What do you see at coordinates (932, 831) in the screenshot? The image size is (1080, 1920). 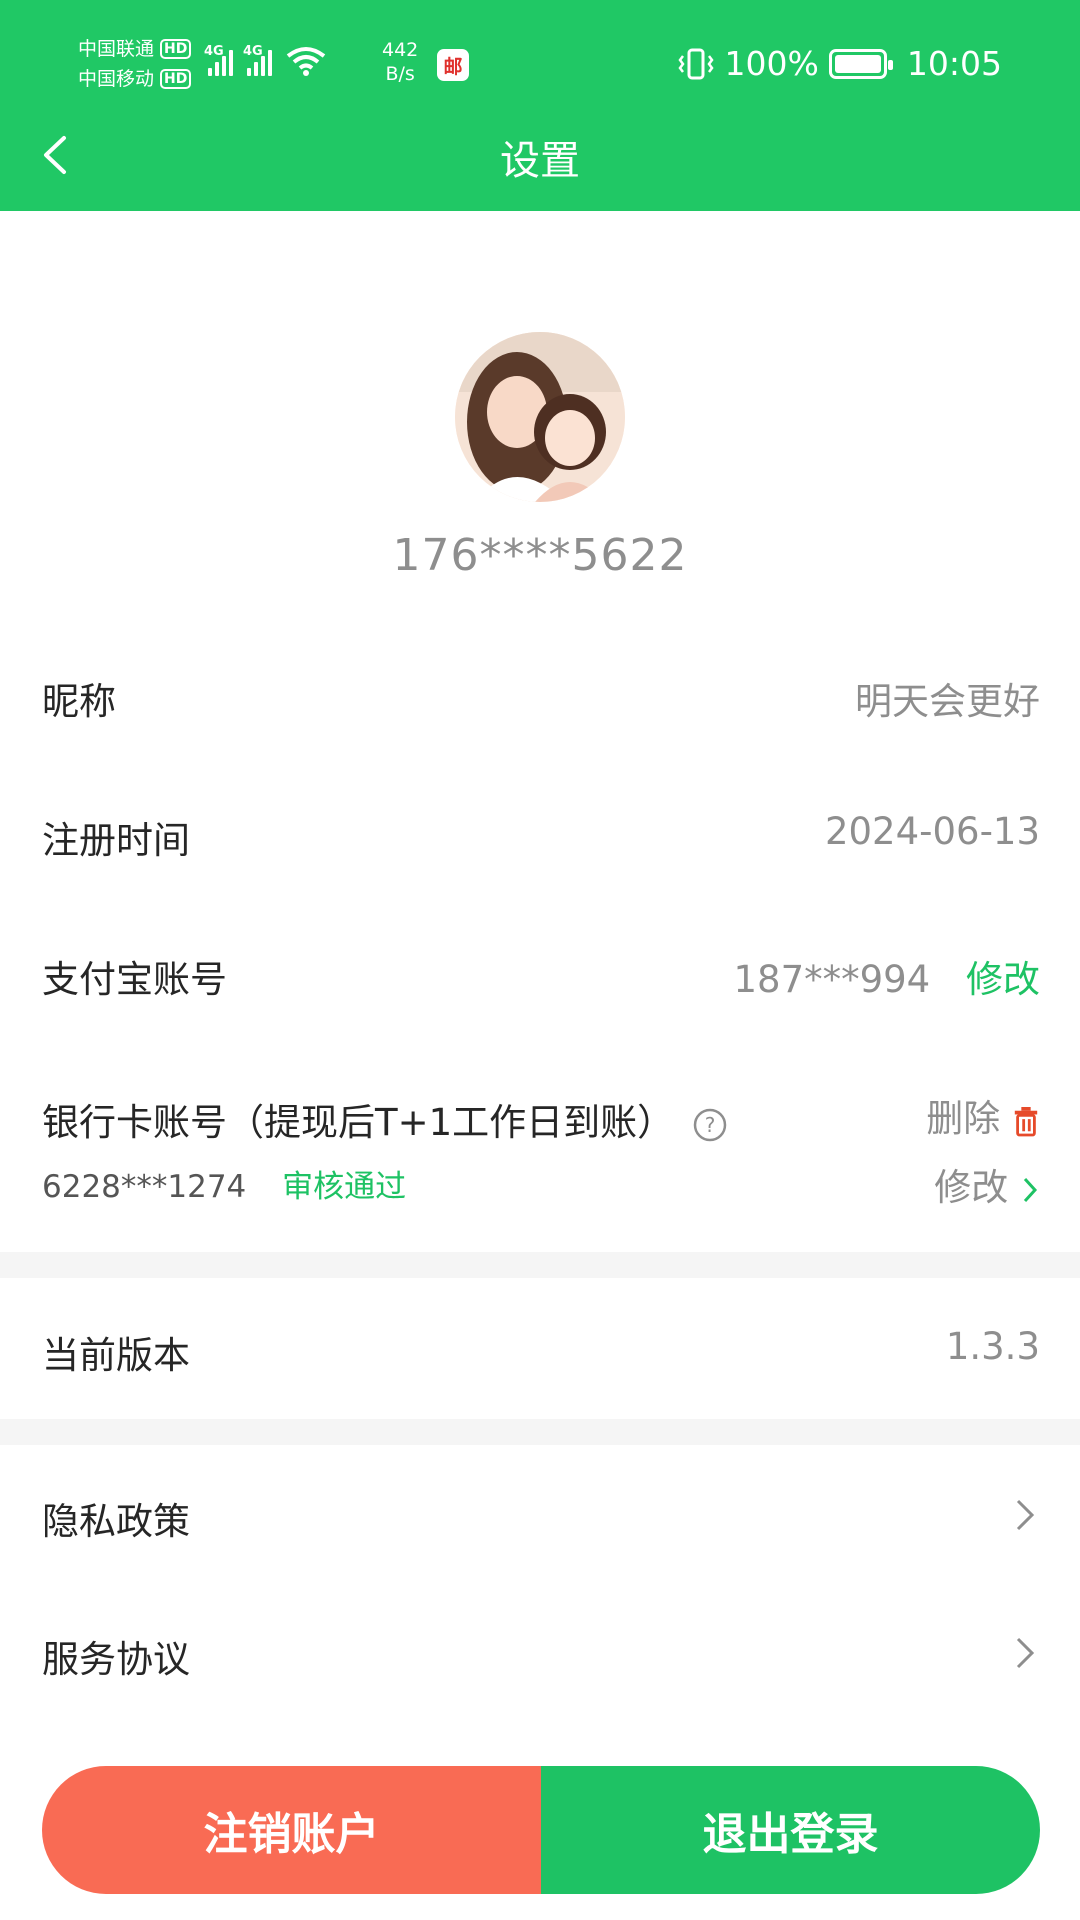 I see `register-time-value: 2024-06-13` at bounding box center [932, 831].